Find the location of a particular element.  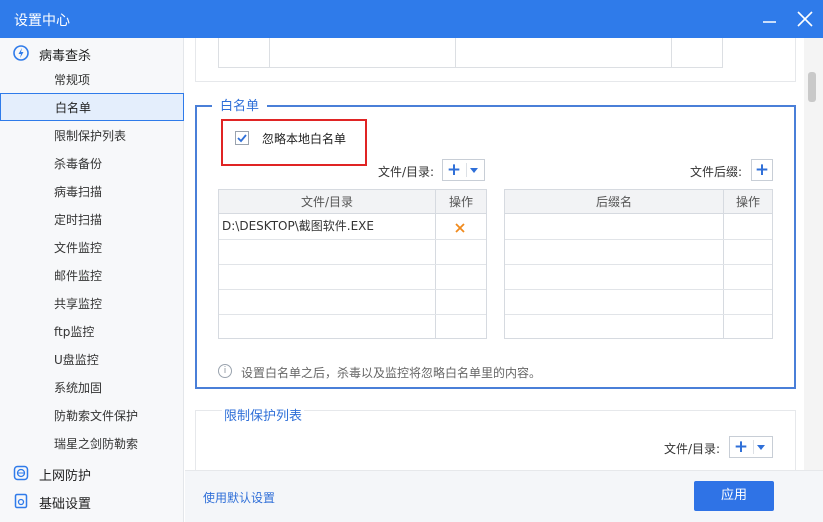

sidebar-group-label: 基础设置 is located at coordinates (65, 504).